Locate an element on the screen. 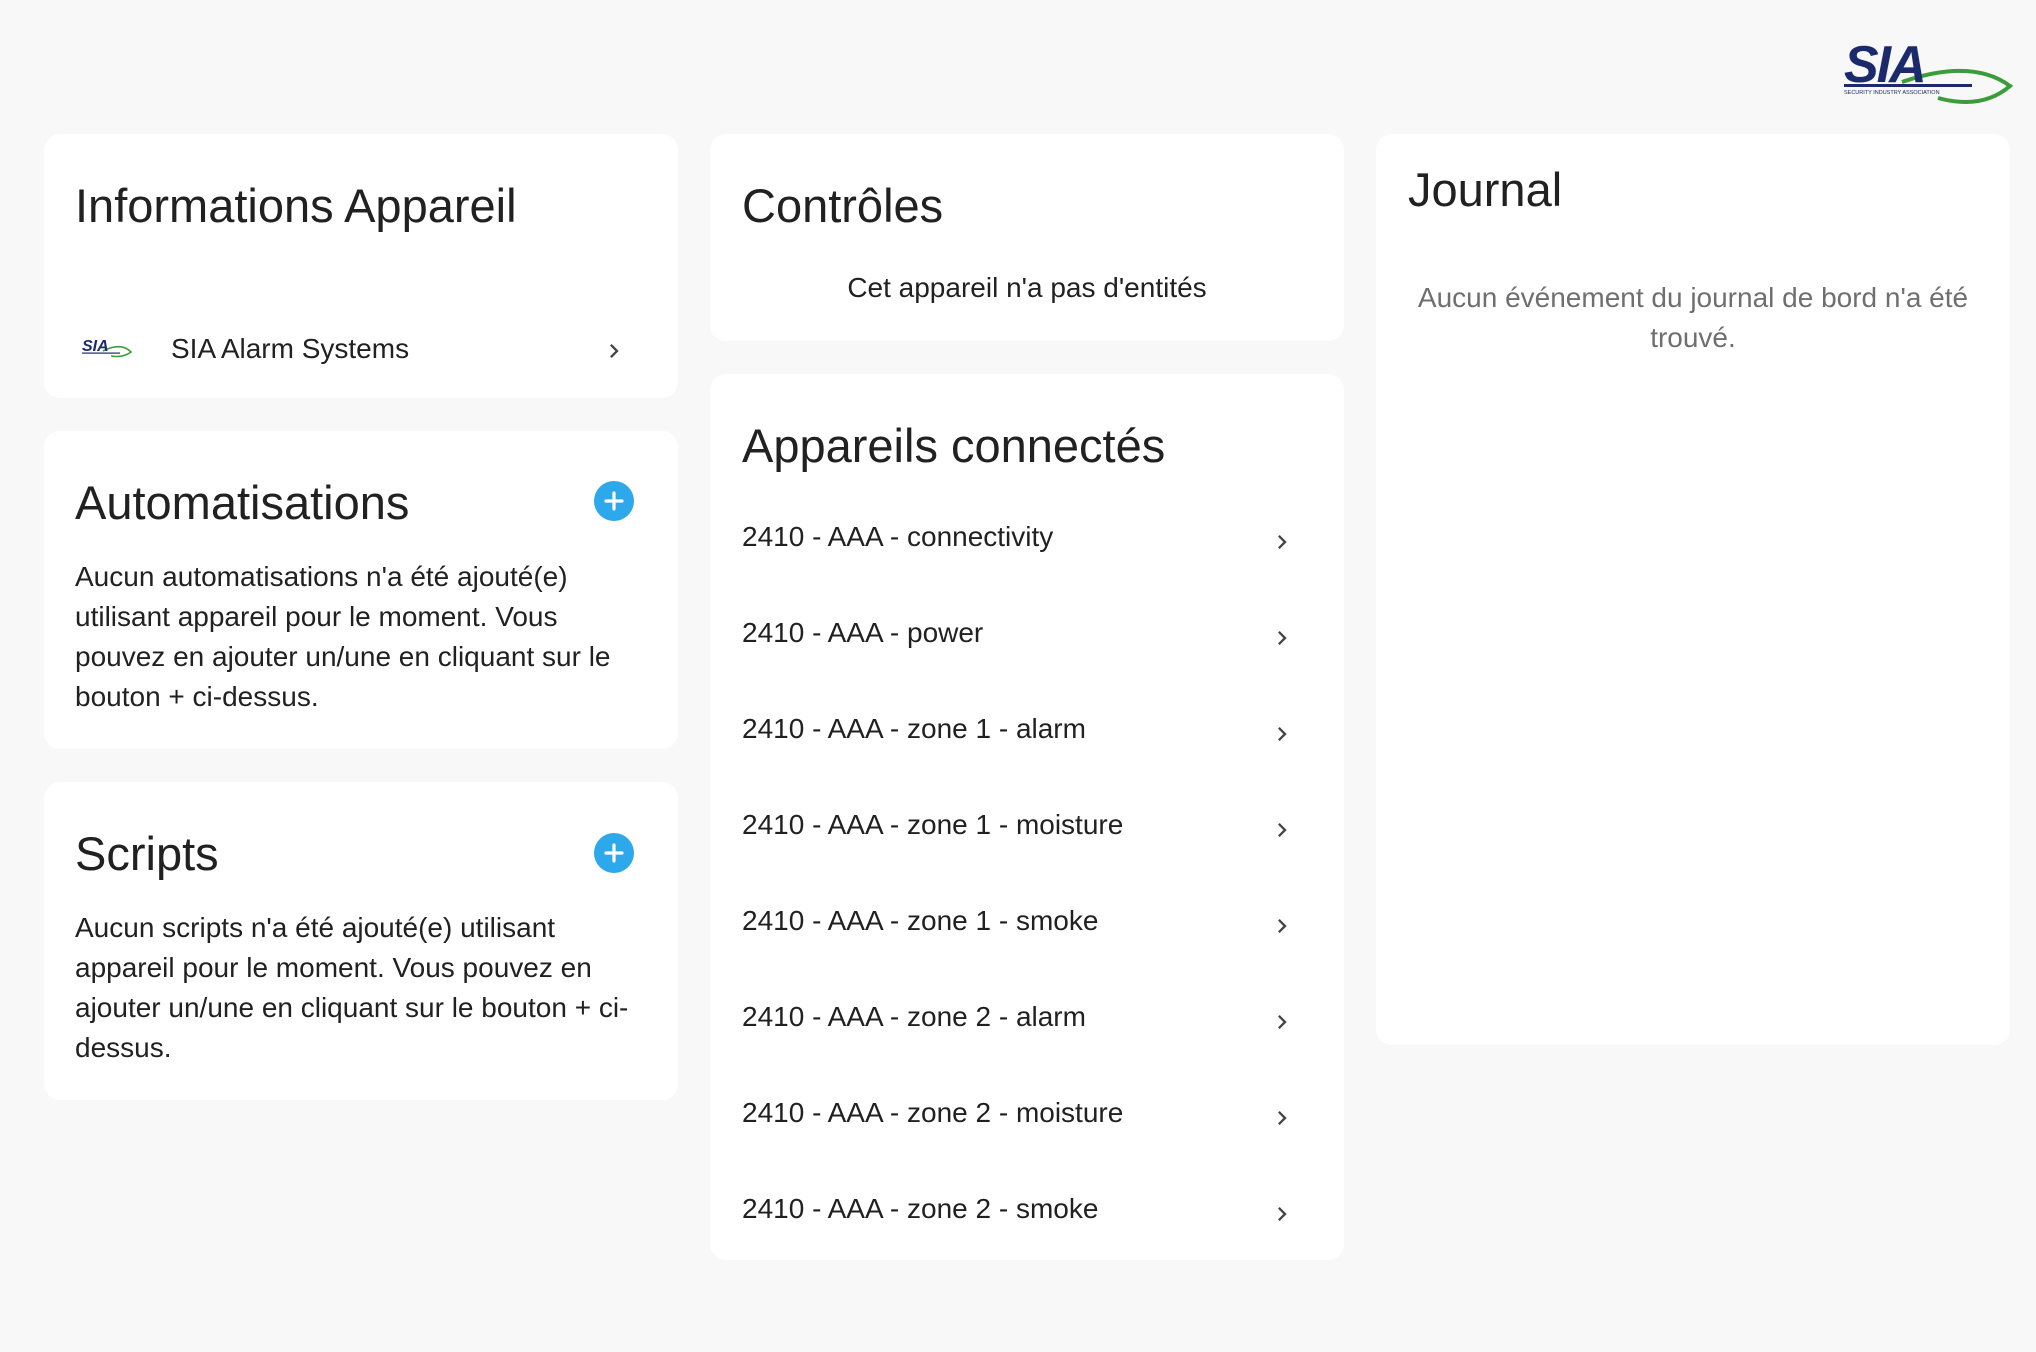  connected-device-item: 2410 - AAA - zone 1 - smoke is located at coordinates (1027, 926).